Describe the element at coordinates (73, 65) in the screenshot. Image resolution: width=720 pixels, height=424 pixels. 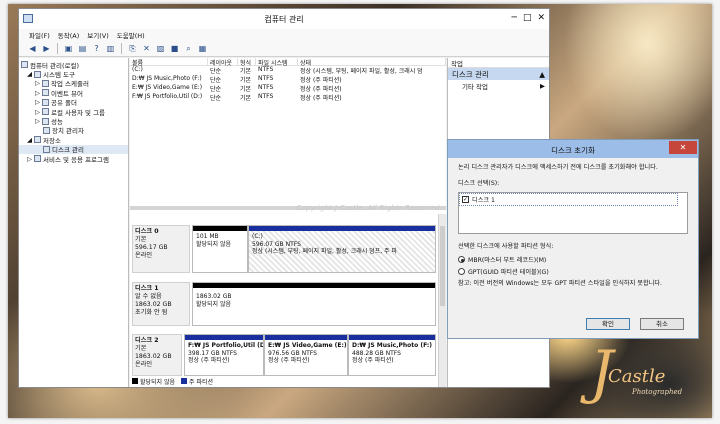
I see `tree-item-computer-management: 컴퓨터 관리(로컬)` at that location.